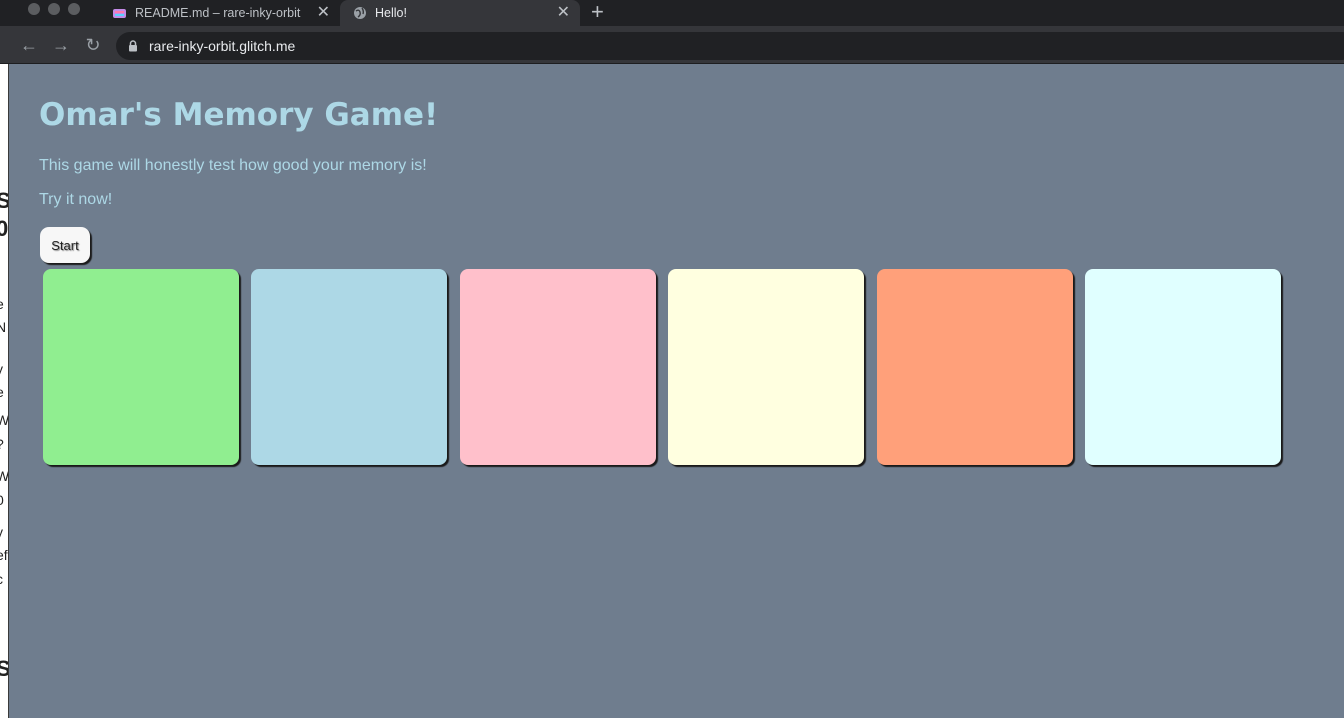  What do you see at coordinates (34, 9) in the screenshot?
I see `close-window-dot` at bounding box center [34, 9].